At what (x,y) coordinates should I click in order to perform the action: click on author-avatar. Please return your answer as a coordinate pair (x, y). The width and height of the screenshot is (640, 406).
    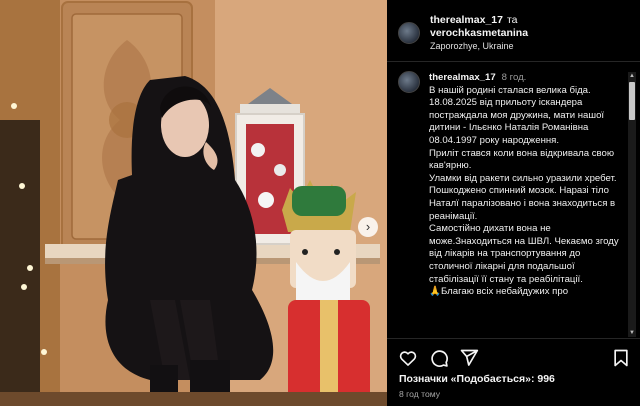
    Looking at the image, I should click on (409, 33).